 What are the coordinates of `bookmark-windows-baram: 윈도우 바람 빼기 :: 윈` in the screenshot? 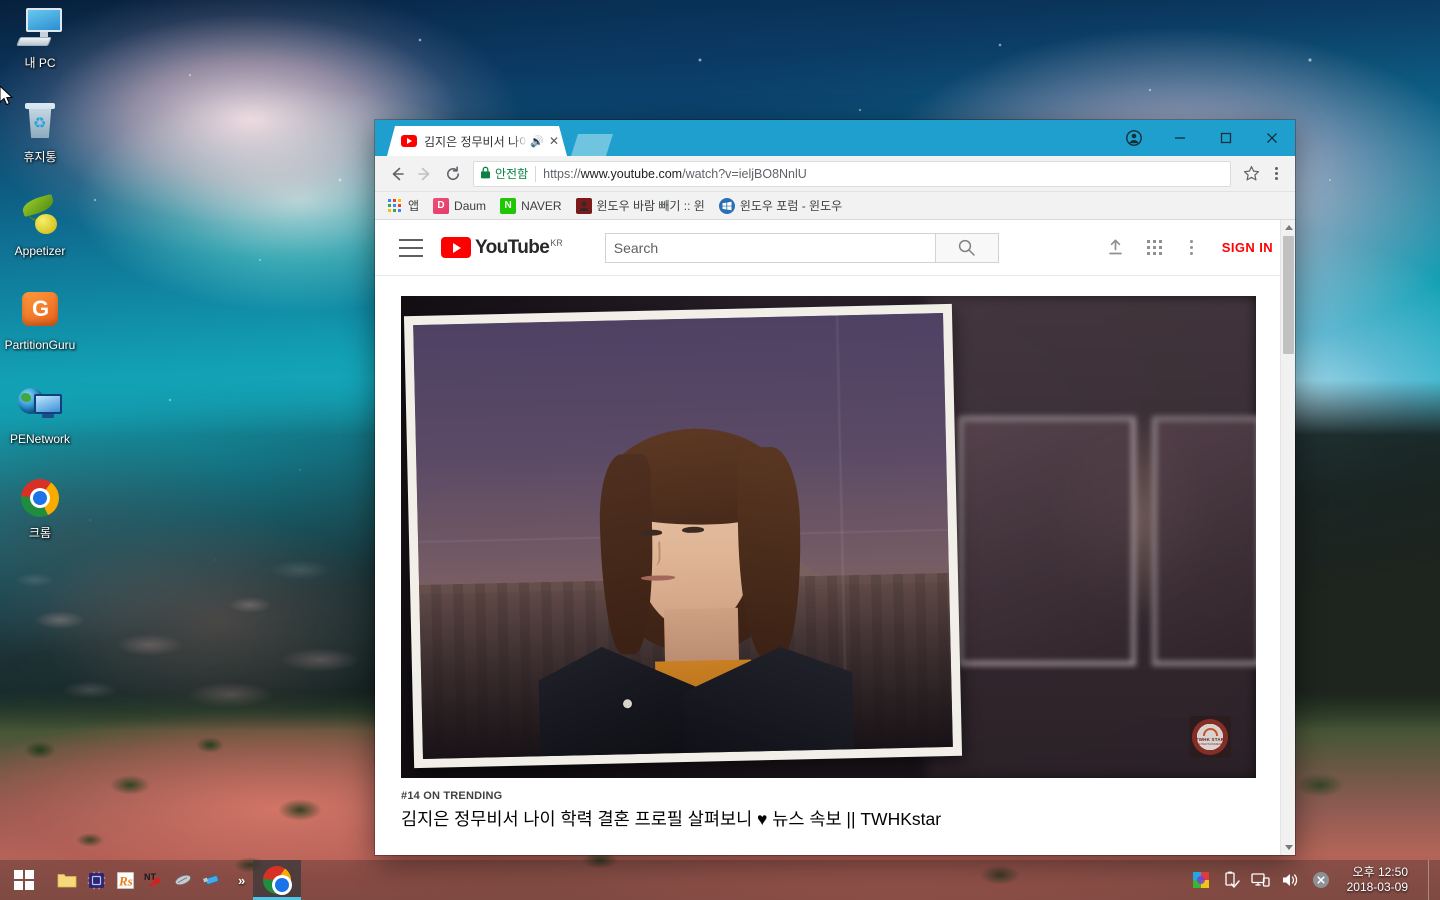 It's located at (640, 205).